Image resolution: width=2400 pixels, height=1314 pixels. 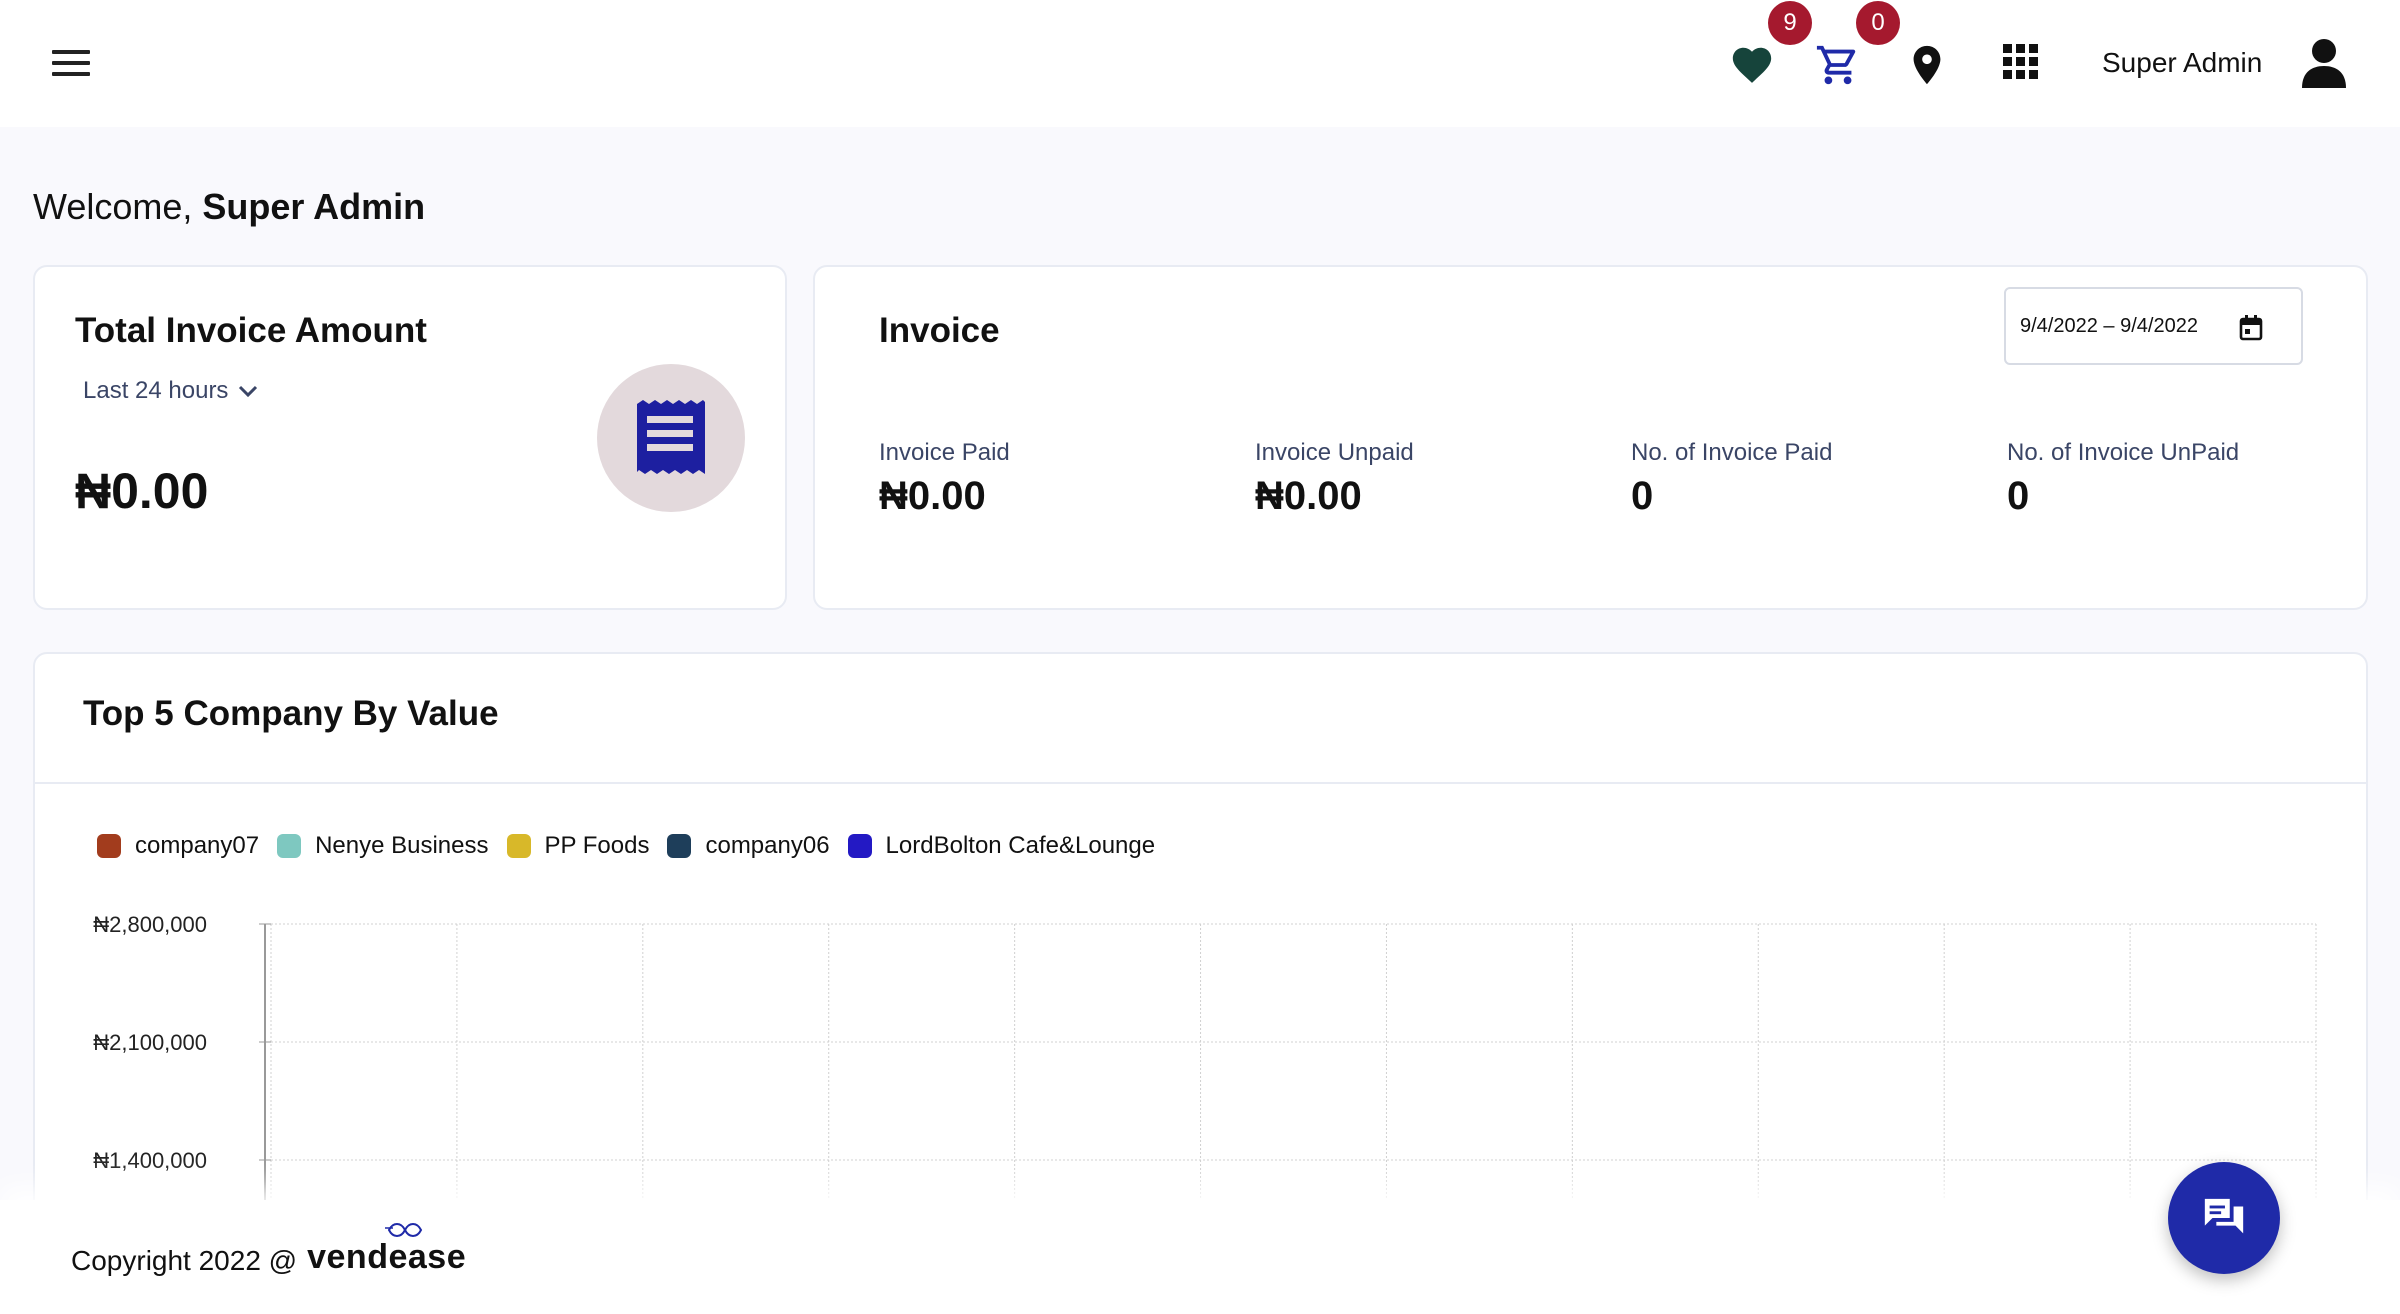 I want to click on copyright-label: Copyright 2022 @, so click(x=184, y=1260).